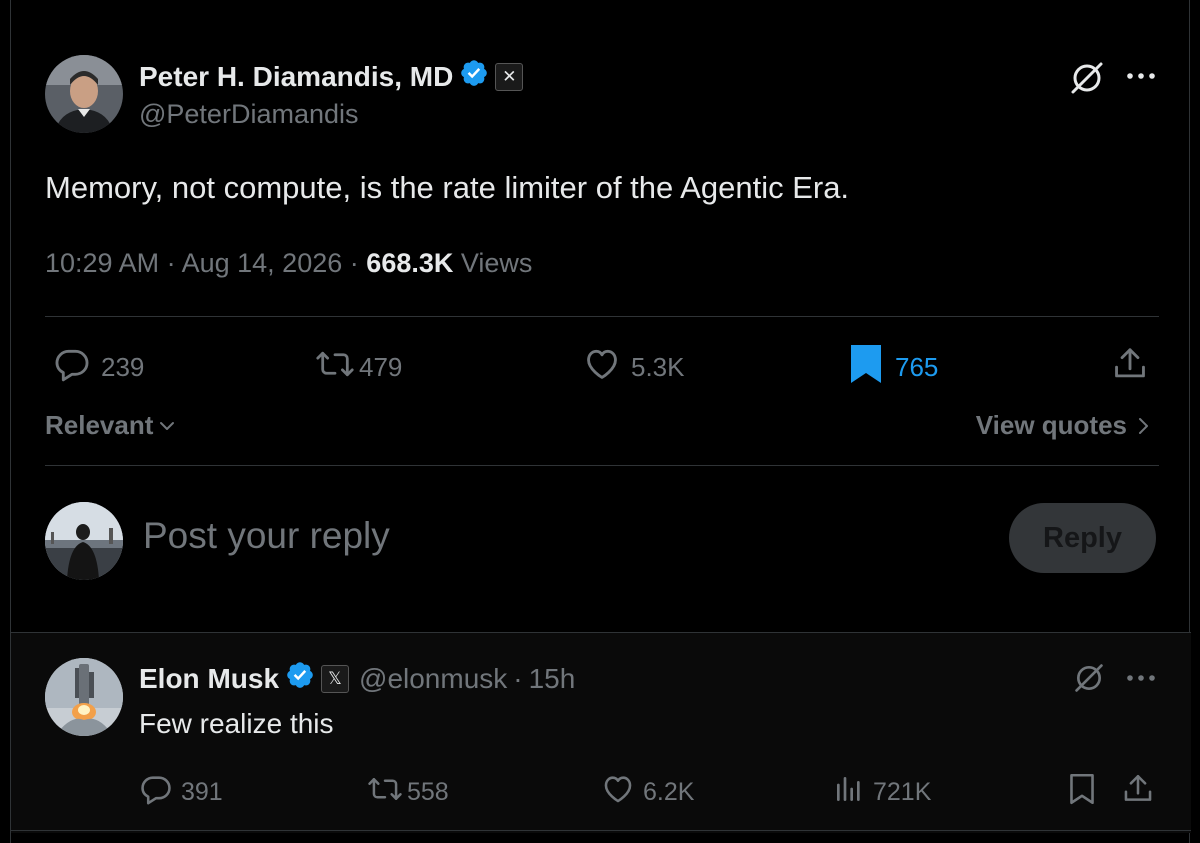 The height and width of the screenshot is (843, 1200). I want to click on views-label: Views, so click(496, 263).